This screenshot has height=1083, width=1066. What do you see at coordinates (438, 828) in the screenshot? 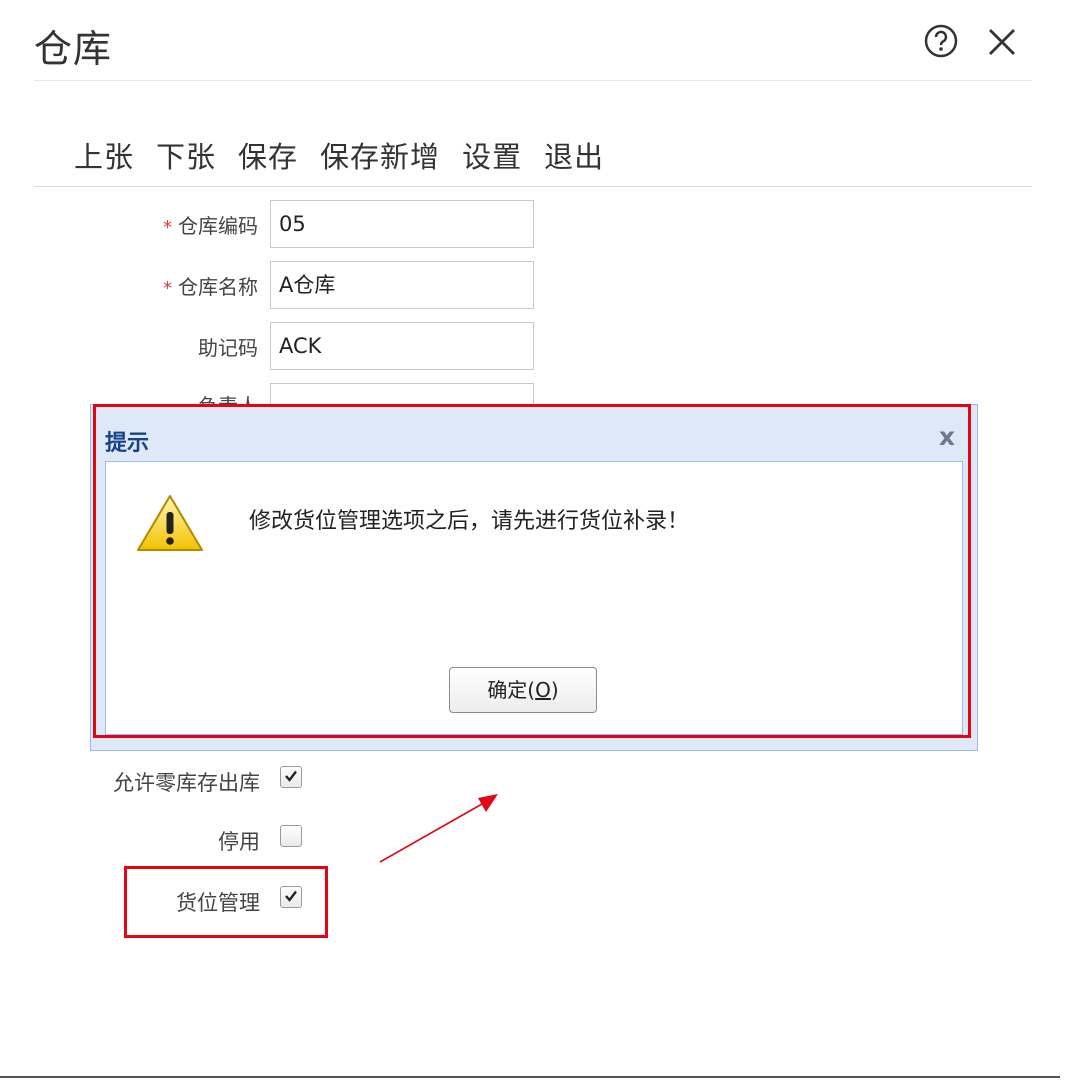
I see `annotation-arrow-icon` at bounding box center [438, 828].